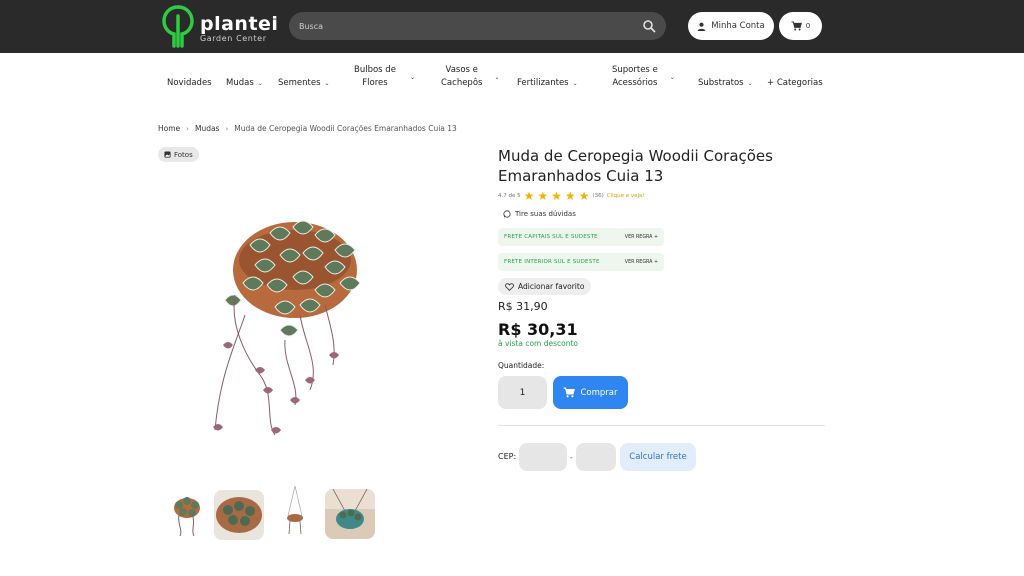 The width and height of the screenshot is (1024, 576). Describe the element at coordinates (167, 154) in the screenshot. I see `image-icon` at that location.